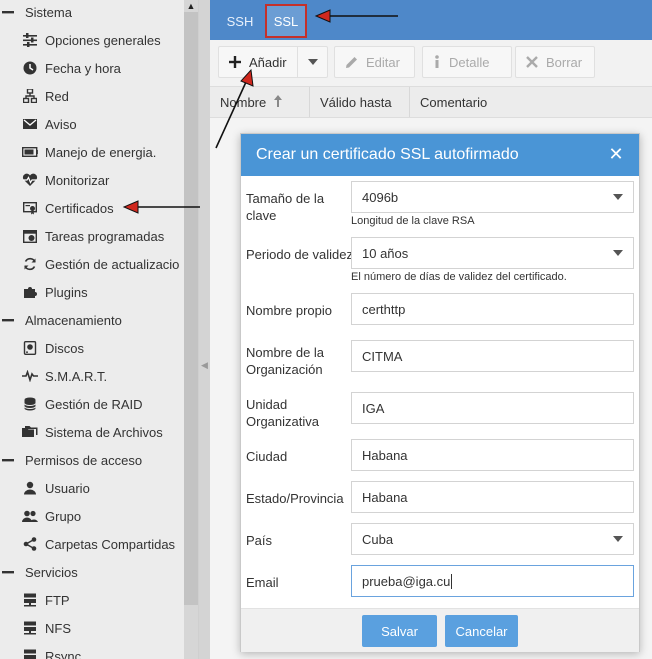 Image resolution: width=652 pixels, height=659 pixels. I want to click on nav-item-ftp: FTP, so click(92, 600).